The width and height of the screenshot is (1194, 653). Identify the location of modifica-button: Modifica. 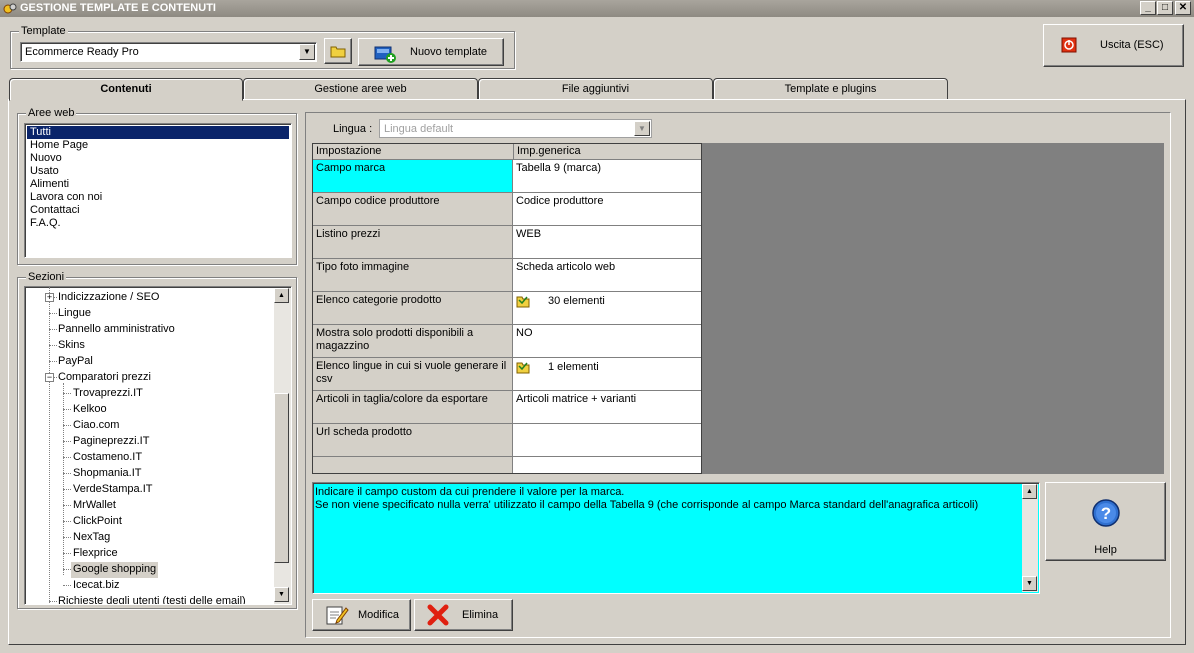
(361, 615).